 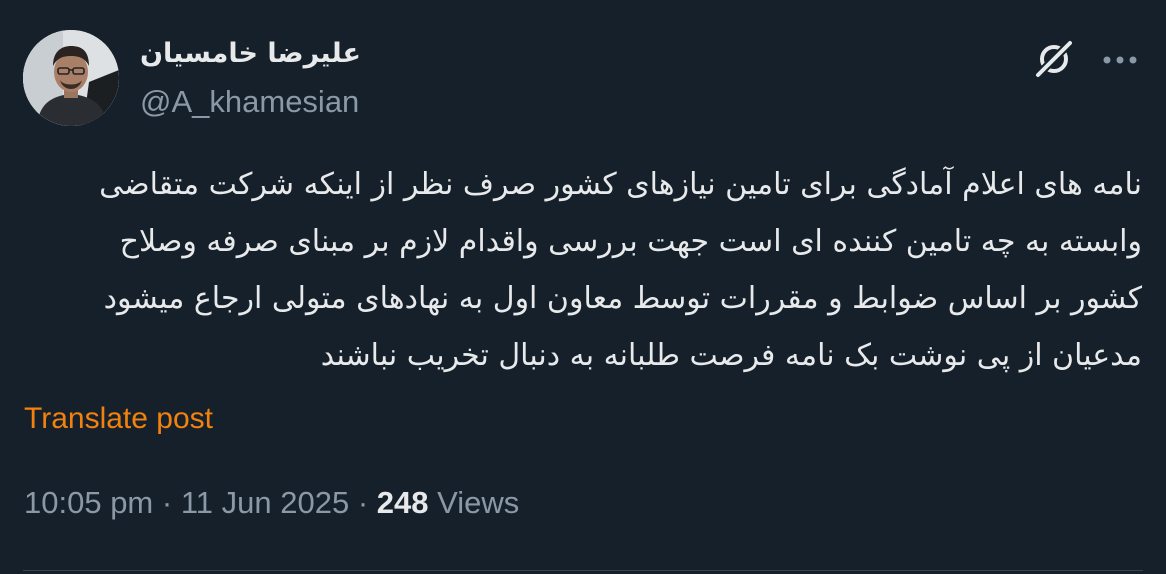 I want to click on tweet-date: 11 Jun 2025, so click(x=265, y=502).